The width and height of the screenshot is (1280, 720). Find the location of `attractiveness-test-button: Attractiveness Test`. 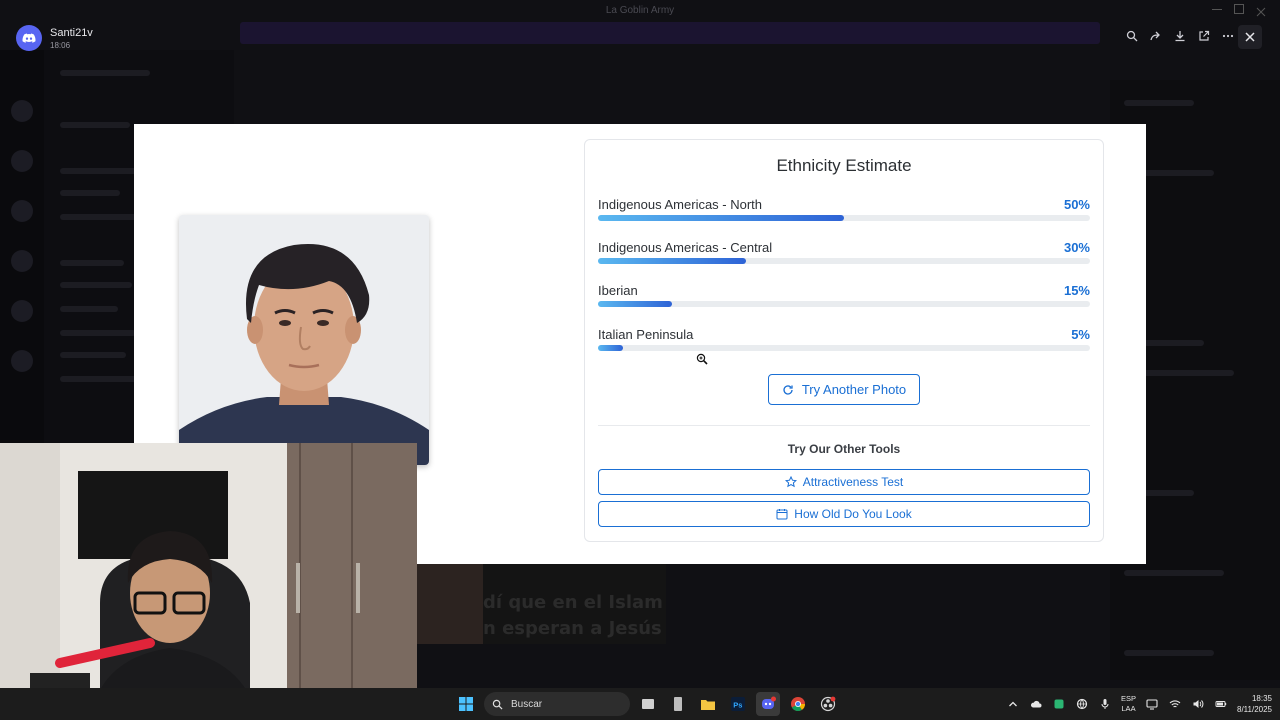

attractiveness-test-button: Attractiveness Test is located at coordinates (844, 482).